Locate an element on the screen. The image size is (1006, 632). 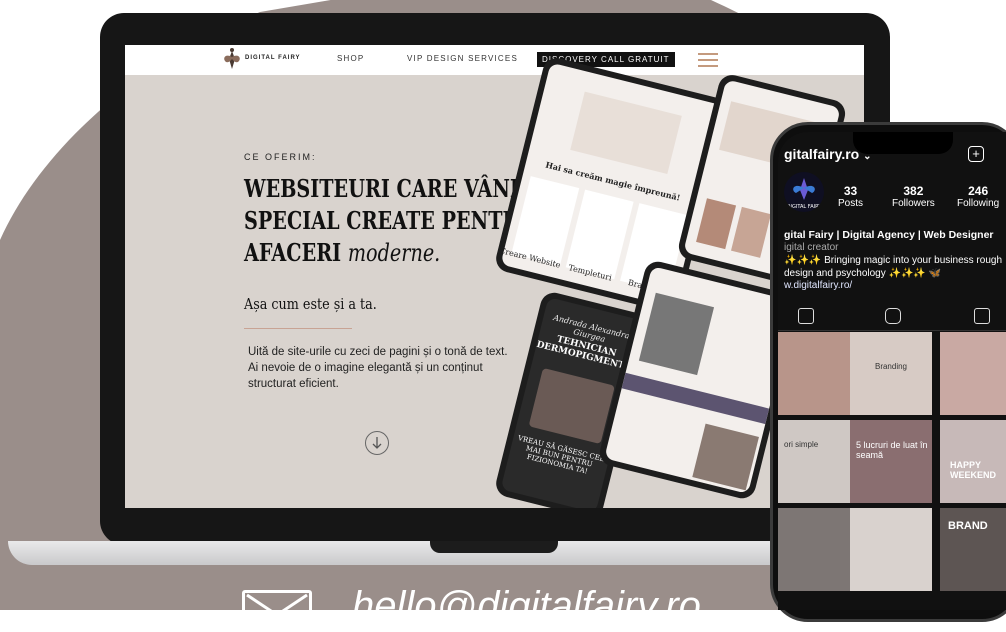
ig-handle-text: gitalfairy.ro is located at coordinates (822, 154).